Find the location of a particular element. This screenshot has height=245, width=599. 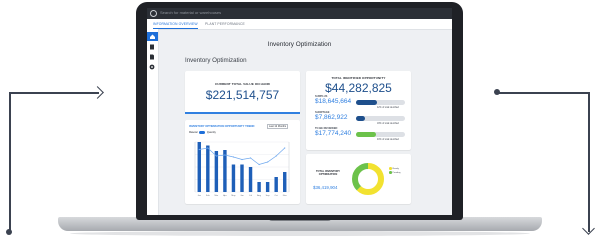

side-navigation is located at coordinates (153, 122).